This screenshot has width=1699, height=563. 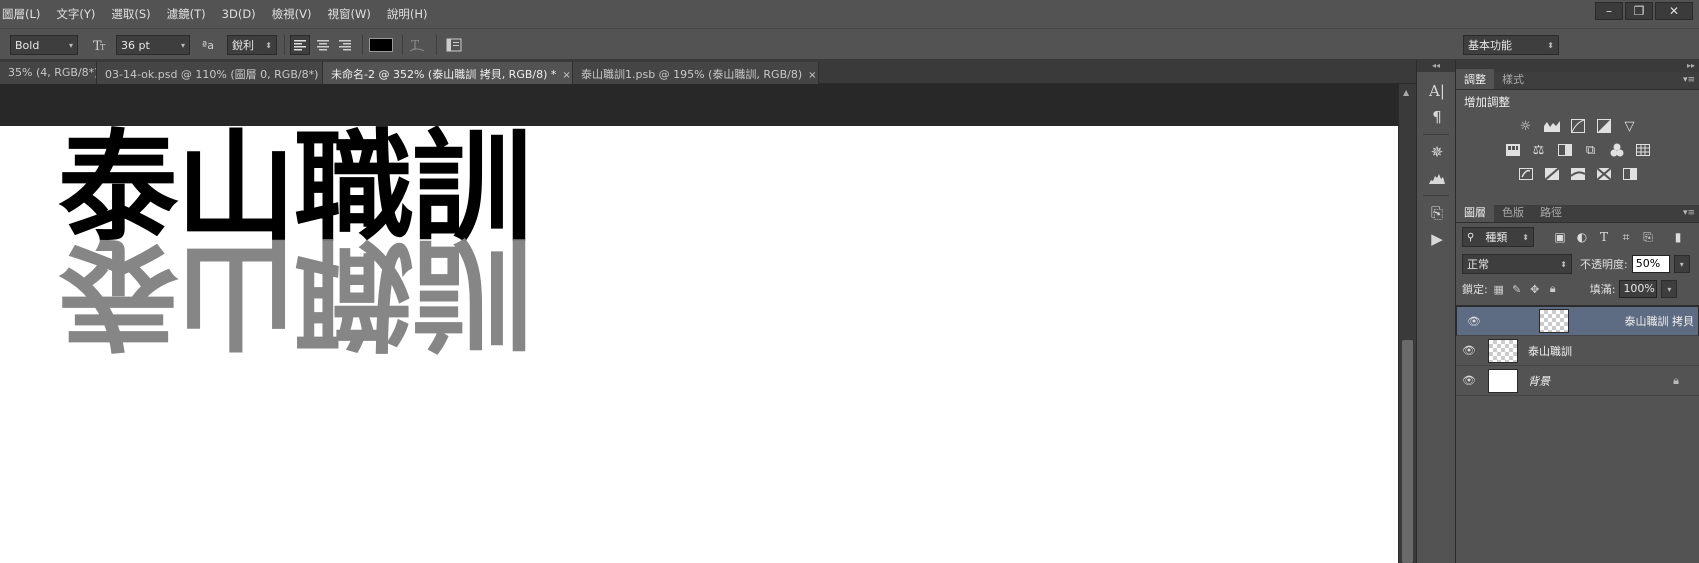 What do you see at coordinates (1513, 79) in the screenshot?
I see `tab-styles: 樣式` at bounding box center [1513, 79].